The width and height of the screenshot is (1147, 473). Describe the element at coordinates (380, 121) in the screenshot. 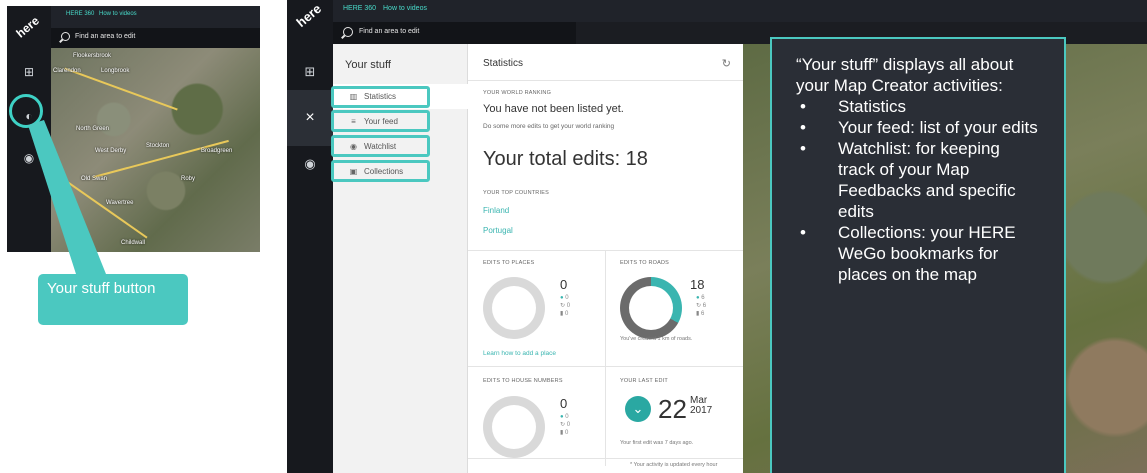

I see `your-feed-highlight` at that location.